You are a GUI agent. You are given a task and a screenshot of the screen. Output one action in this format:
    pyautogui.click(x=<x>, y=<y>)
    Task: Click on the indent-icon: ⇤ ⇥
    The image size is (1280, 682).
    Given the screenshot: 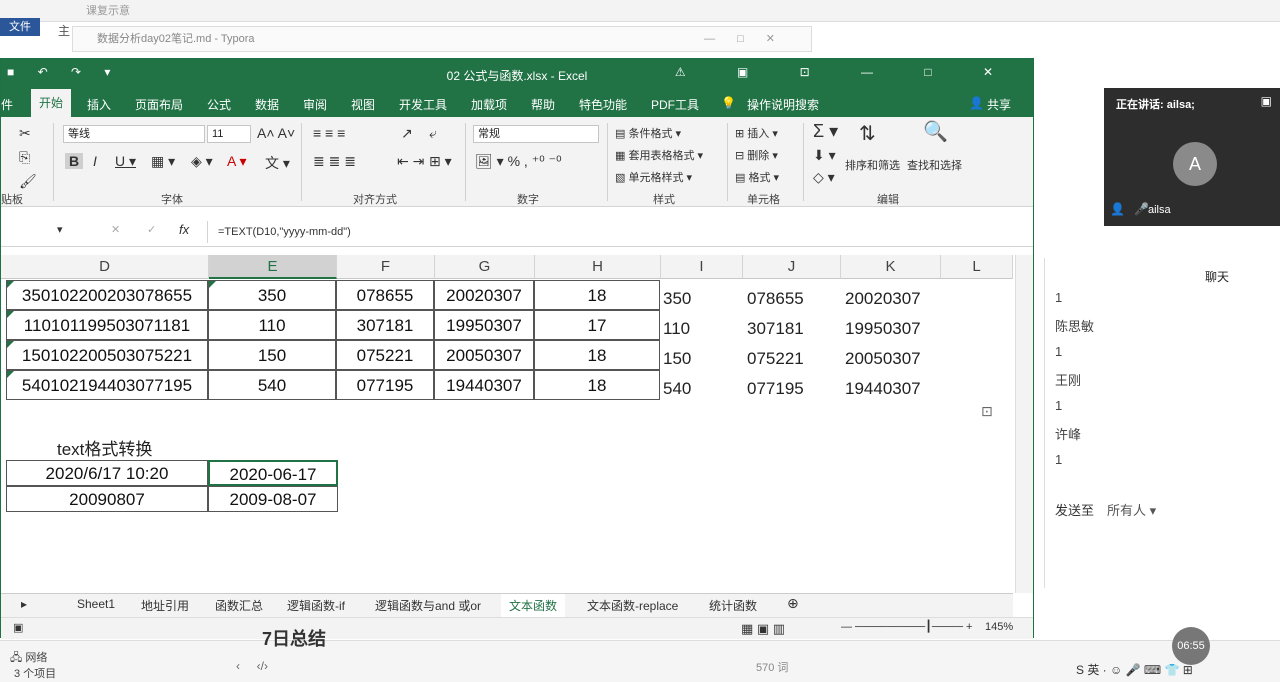 What is the action you would take?
    pyautogui.click(x=410, y=161)
    